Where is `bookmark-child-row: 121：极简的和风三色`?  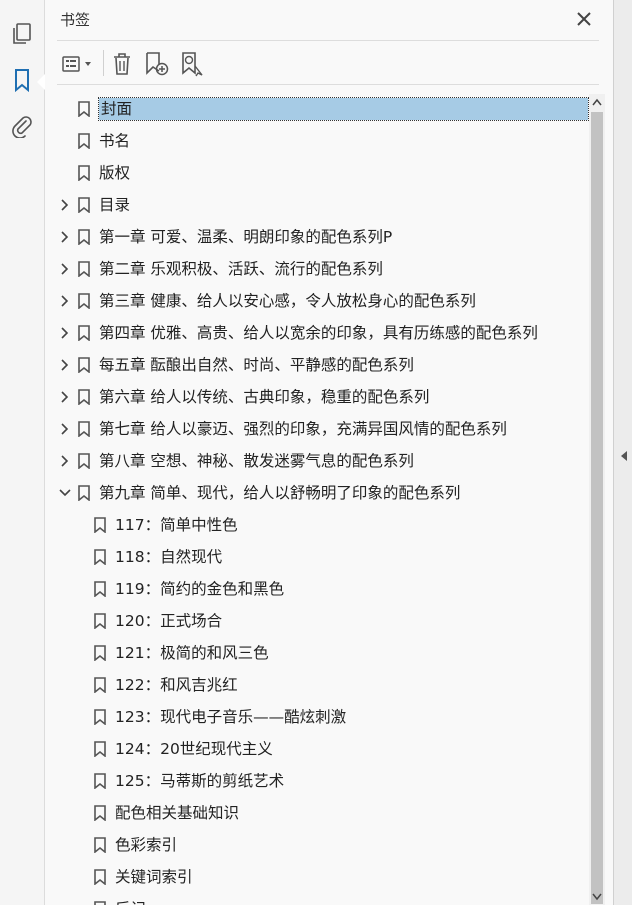 bookmark-child-row: 121：极简的和风三色 is located at coordinates (323, 653).